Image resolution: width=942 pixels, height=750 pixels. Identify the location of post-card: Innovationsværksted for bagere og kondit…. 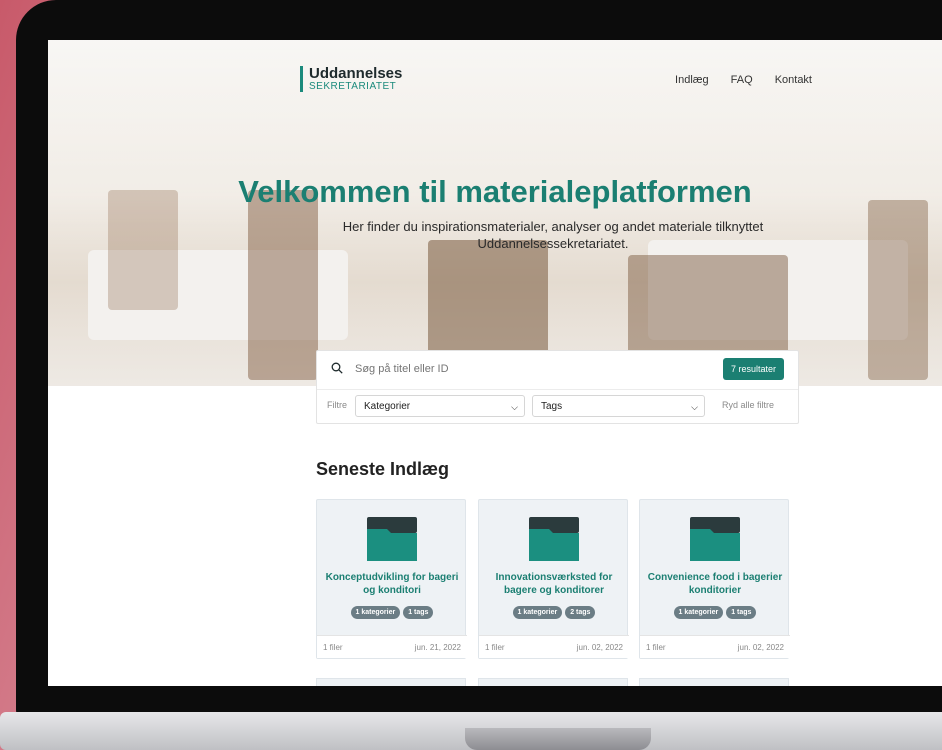
(553, 579).